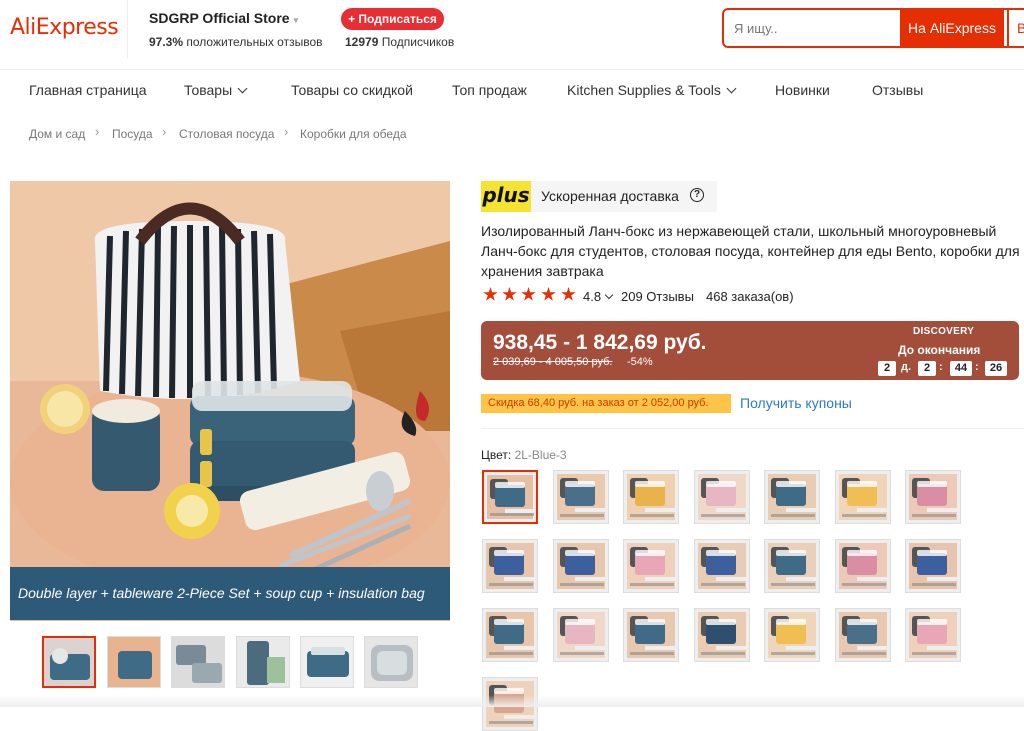 The height and width of the screenshot is (731, 1024). What do you see at coordinates (216, 92) in the screenshot?
I see `nav-products: Товары` at bounding box center [216, 92].